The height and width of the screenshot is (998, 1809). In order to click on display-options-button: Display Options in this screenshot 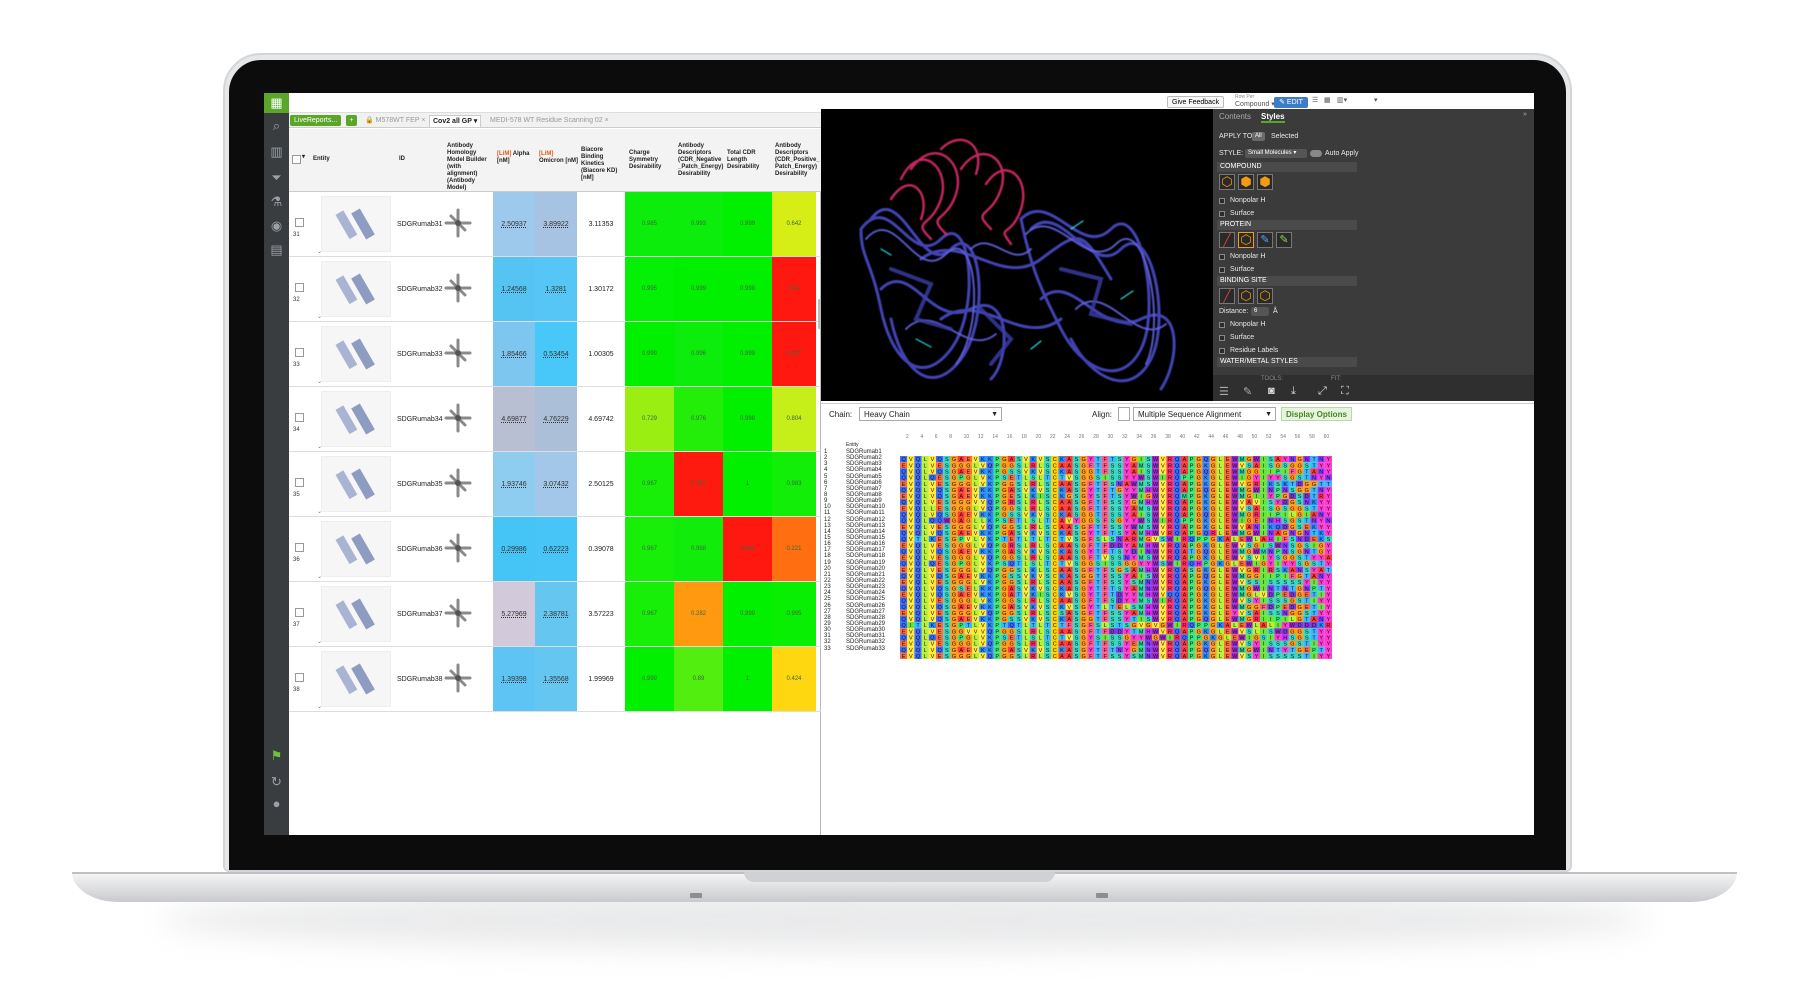, I will do `click(1316, 414)`.